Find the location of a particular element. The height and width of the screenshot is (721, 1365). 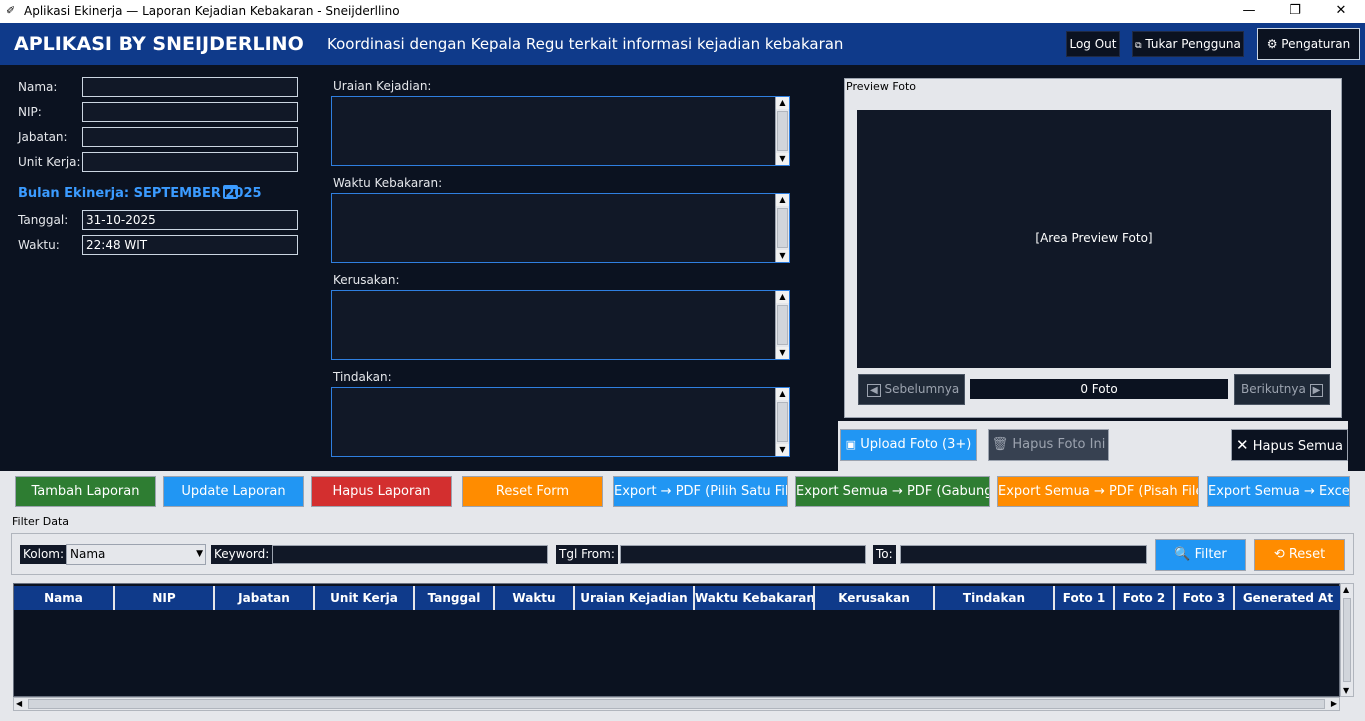

date-from-input is located at coordinates (743, 554).